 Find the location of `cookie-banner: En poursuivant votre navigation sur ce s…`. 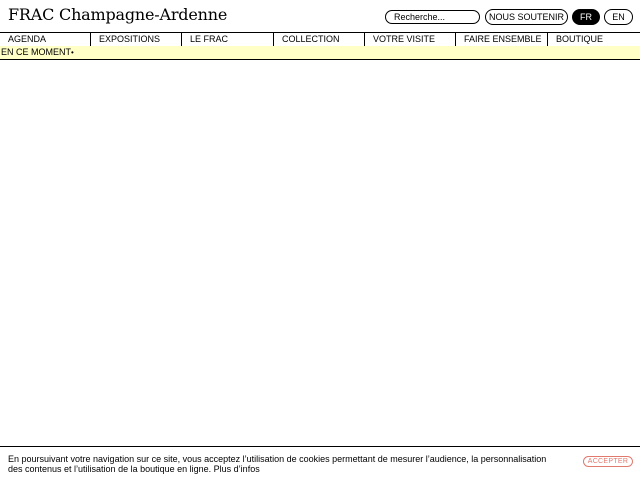

cookie-banner: En poursuivant votre navigation sur ce s… is located at coordinates (320, 463).